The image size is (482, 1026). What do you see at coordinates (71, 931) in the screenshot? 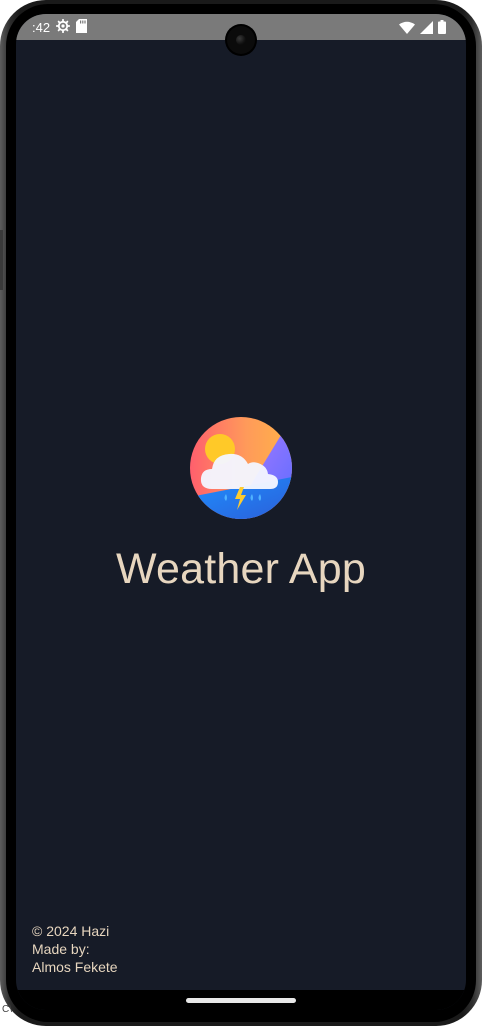
I see `footer-copyright: © 2024 Hazi` at bounding box center [71, 931].